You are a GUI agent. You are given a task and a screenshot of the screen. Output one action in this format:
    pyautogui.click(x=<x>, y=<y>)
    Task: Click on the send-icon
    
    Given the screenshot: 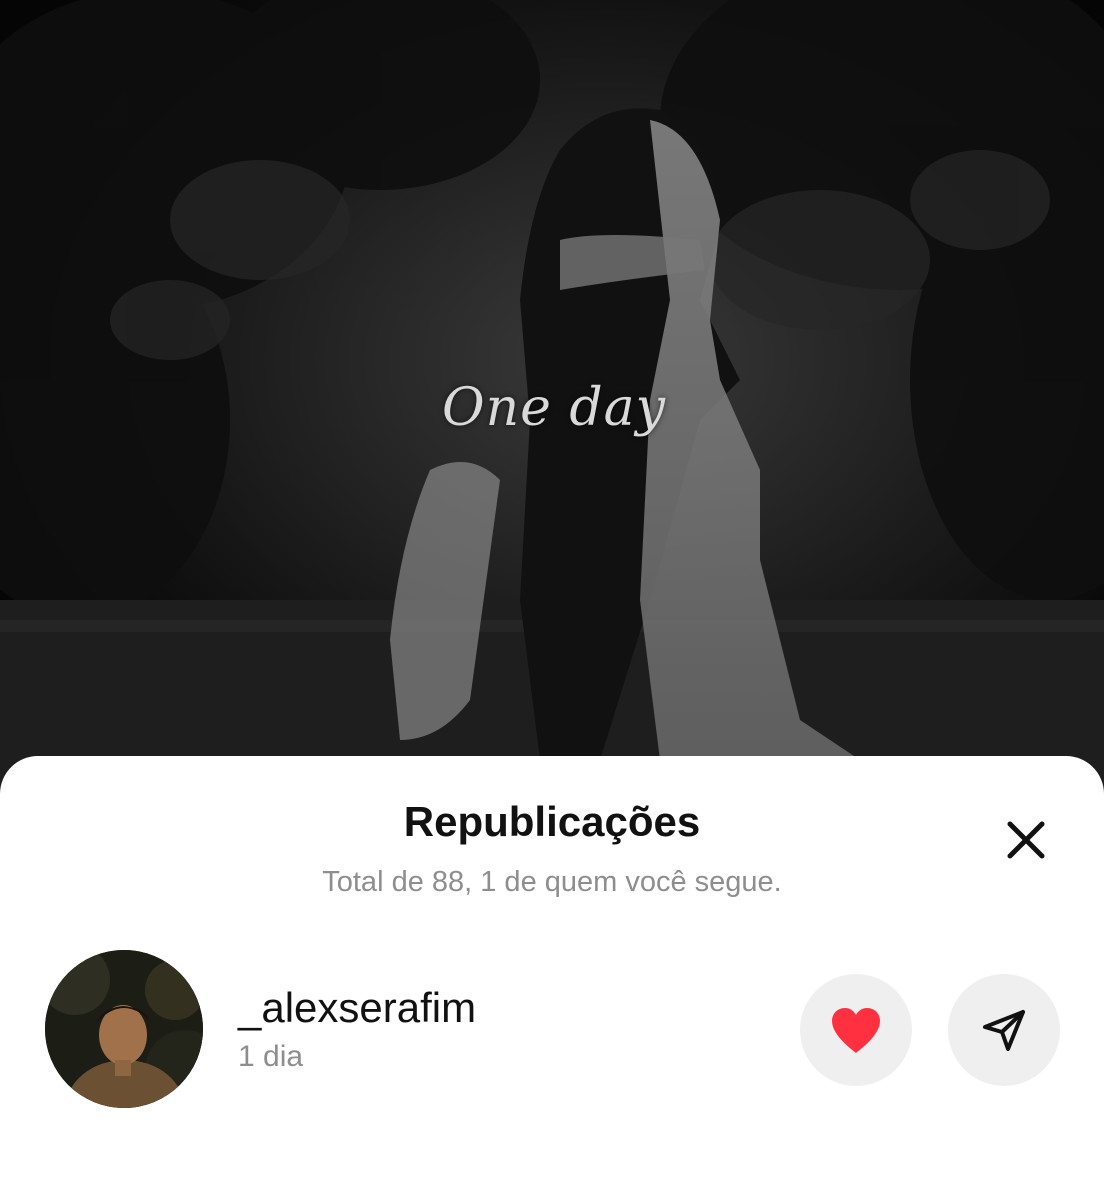 What is the action you would take?
    pyautogui.click(x=1004, y=1030)
    